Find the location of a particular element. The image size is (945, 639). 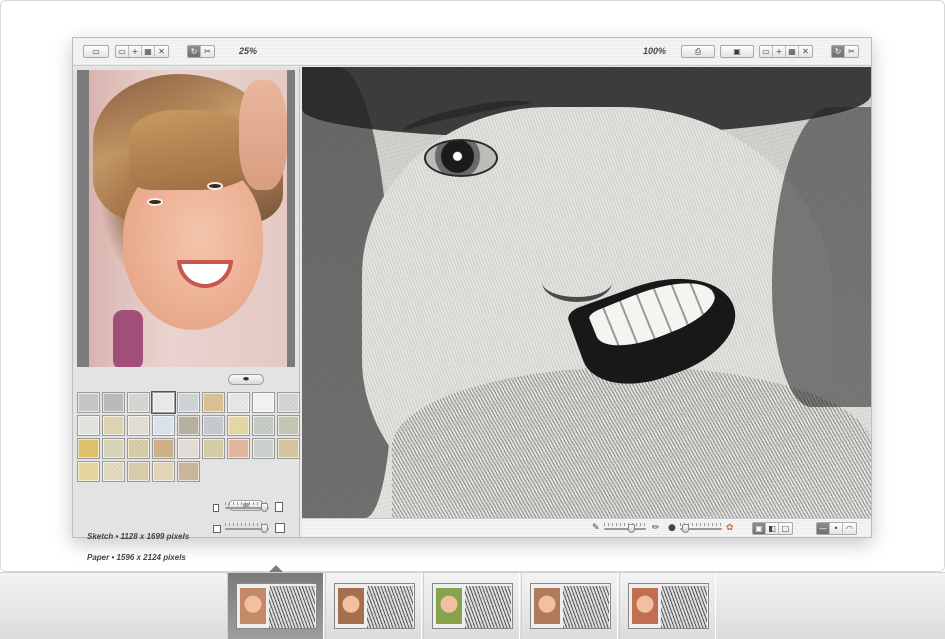

thick-pencil-icon: ✏ is located at coordinates (656, 528).